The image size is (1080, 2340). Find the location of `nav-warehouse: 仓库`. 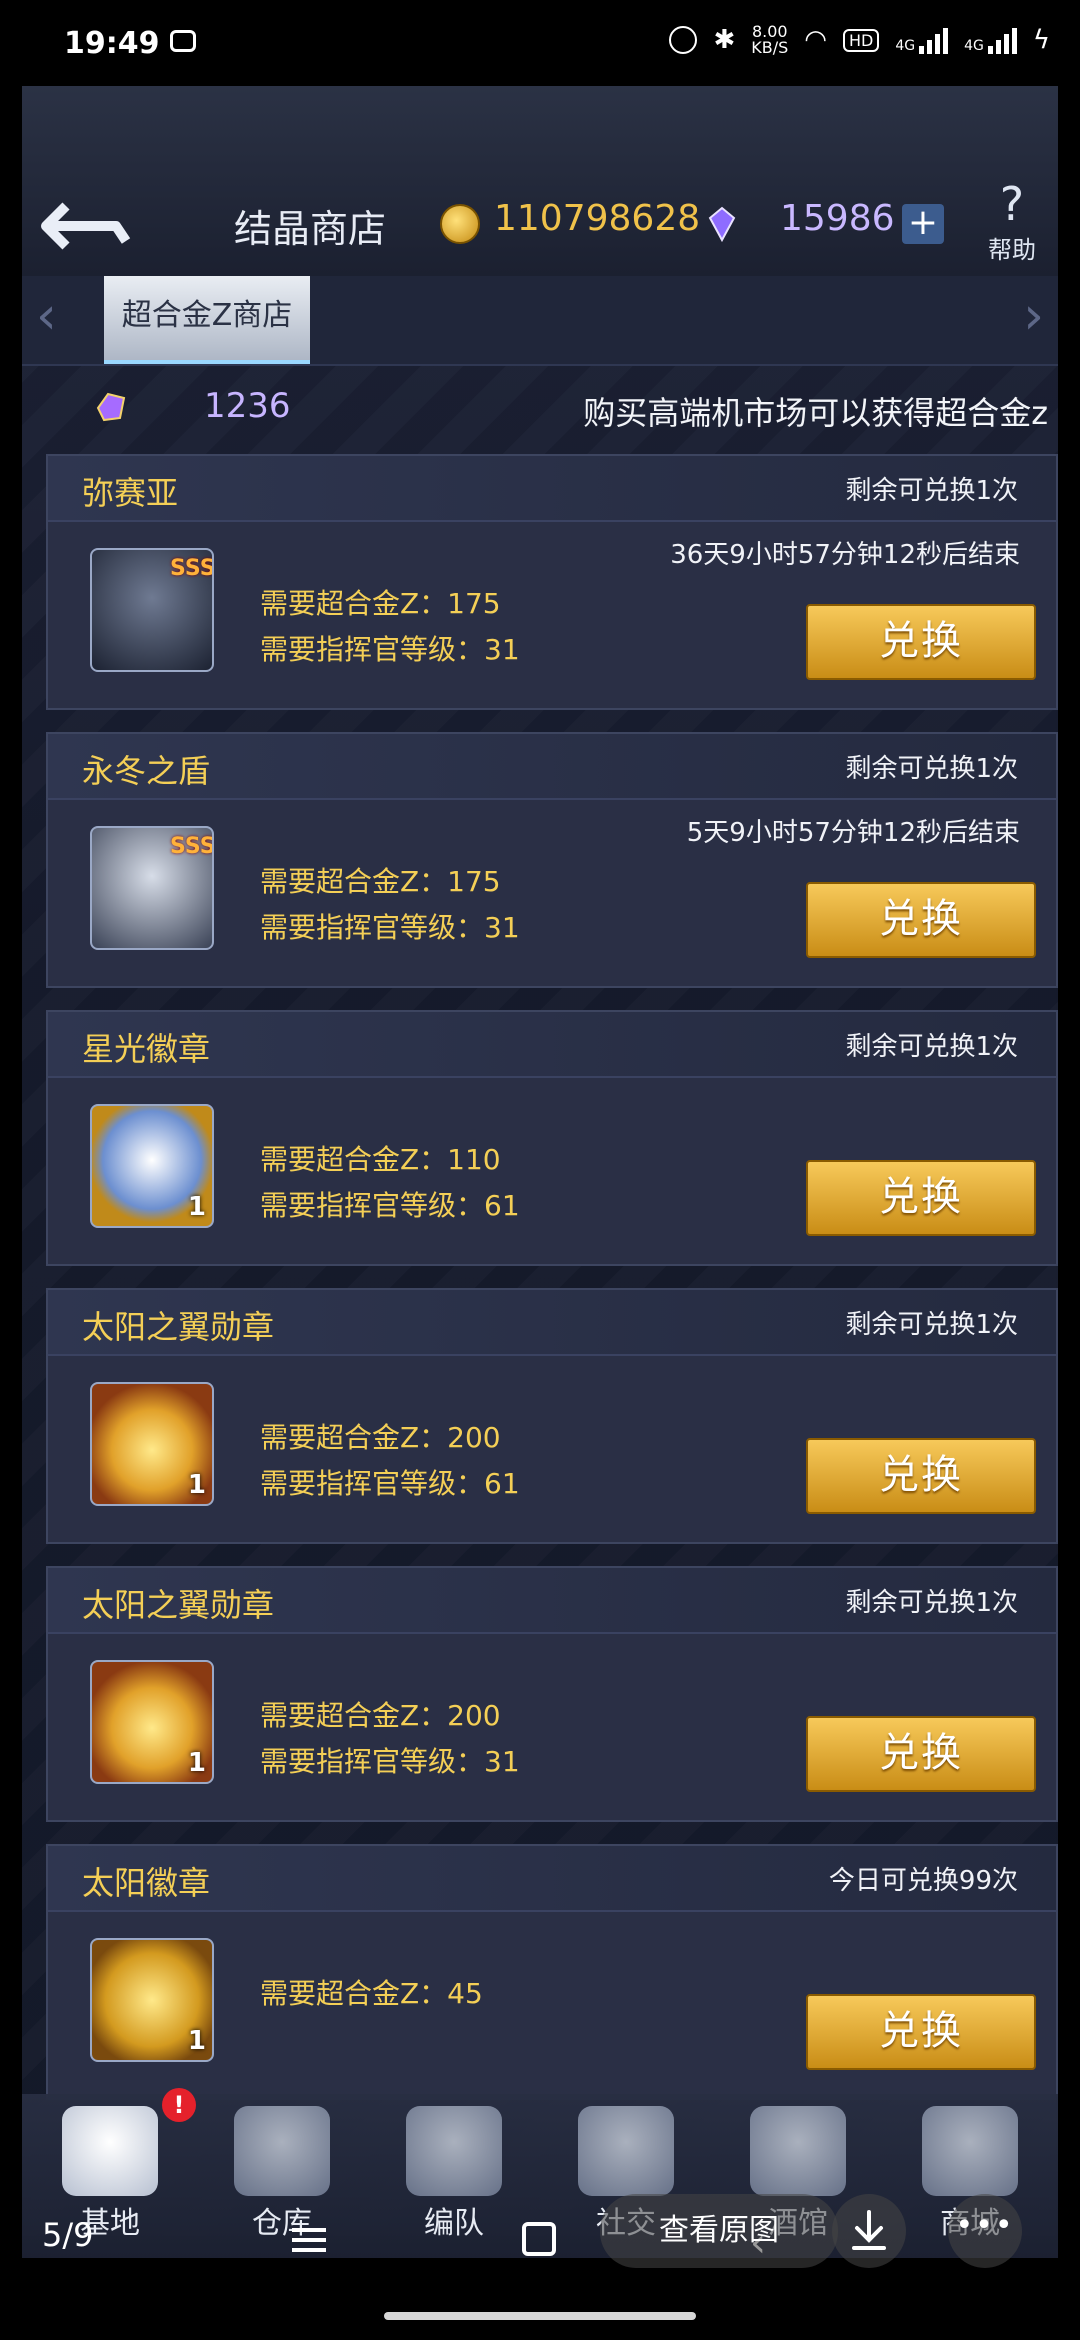

nav-warehouse: 仓库 is located at coordinates (282, 2173).